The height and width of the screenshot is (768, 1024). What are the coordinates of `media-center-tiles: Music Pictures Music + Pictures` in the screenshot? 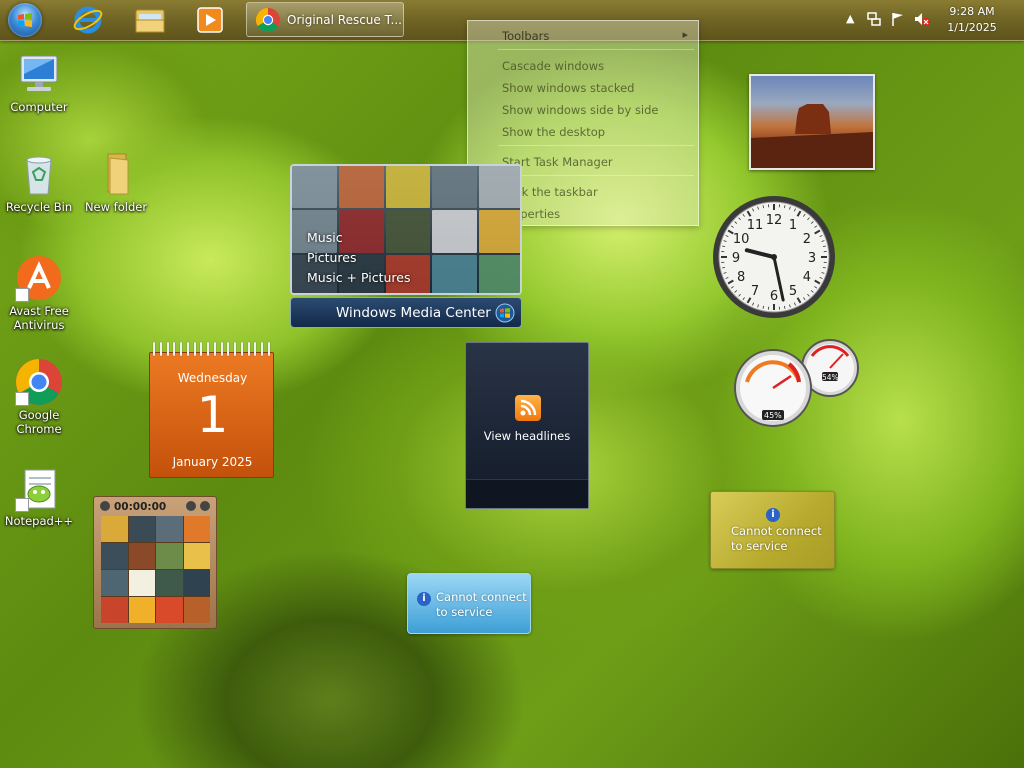 It's located at (406, 229).